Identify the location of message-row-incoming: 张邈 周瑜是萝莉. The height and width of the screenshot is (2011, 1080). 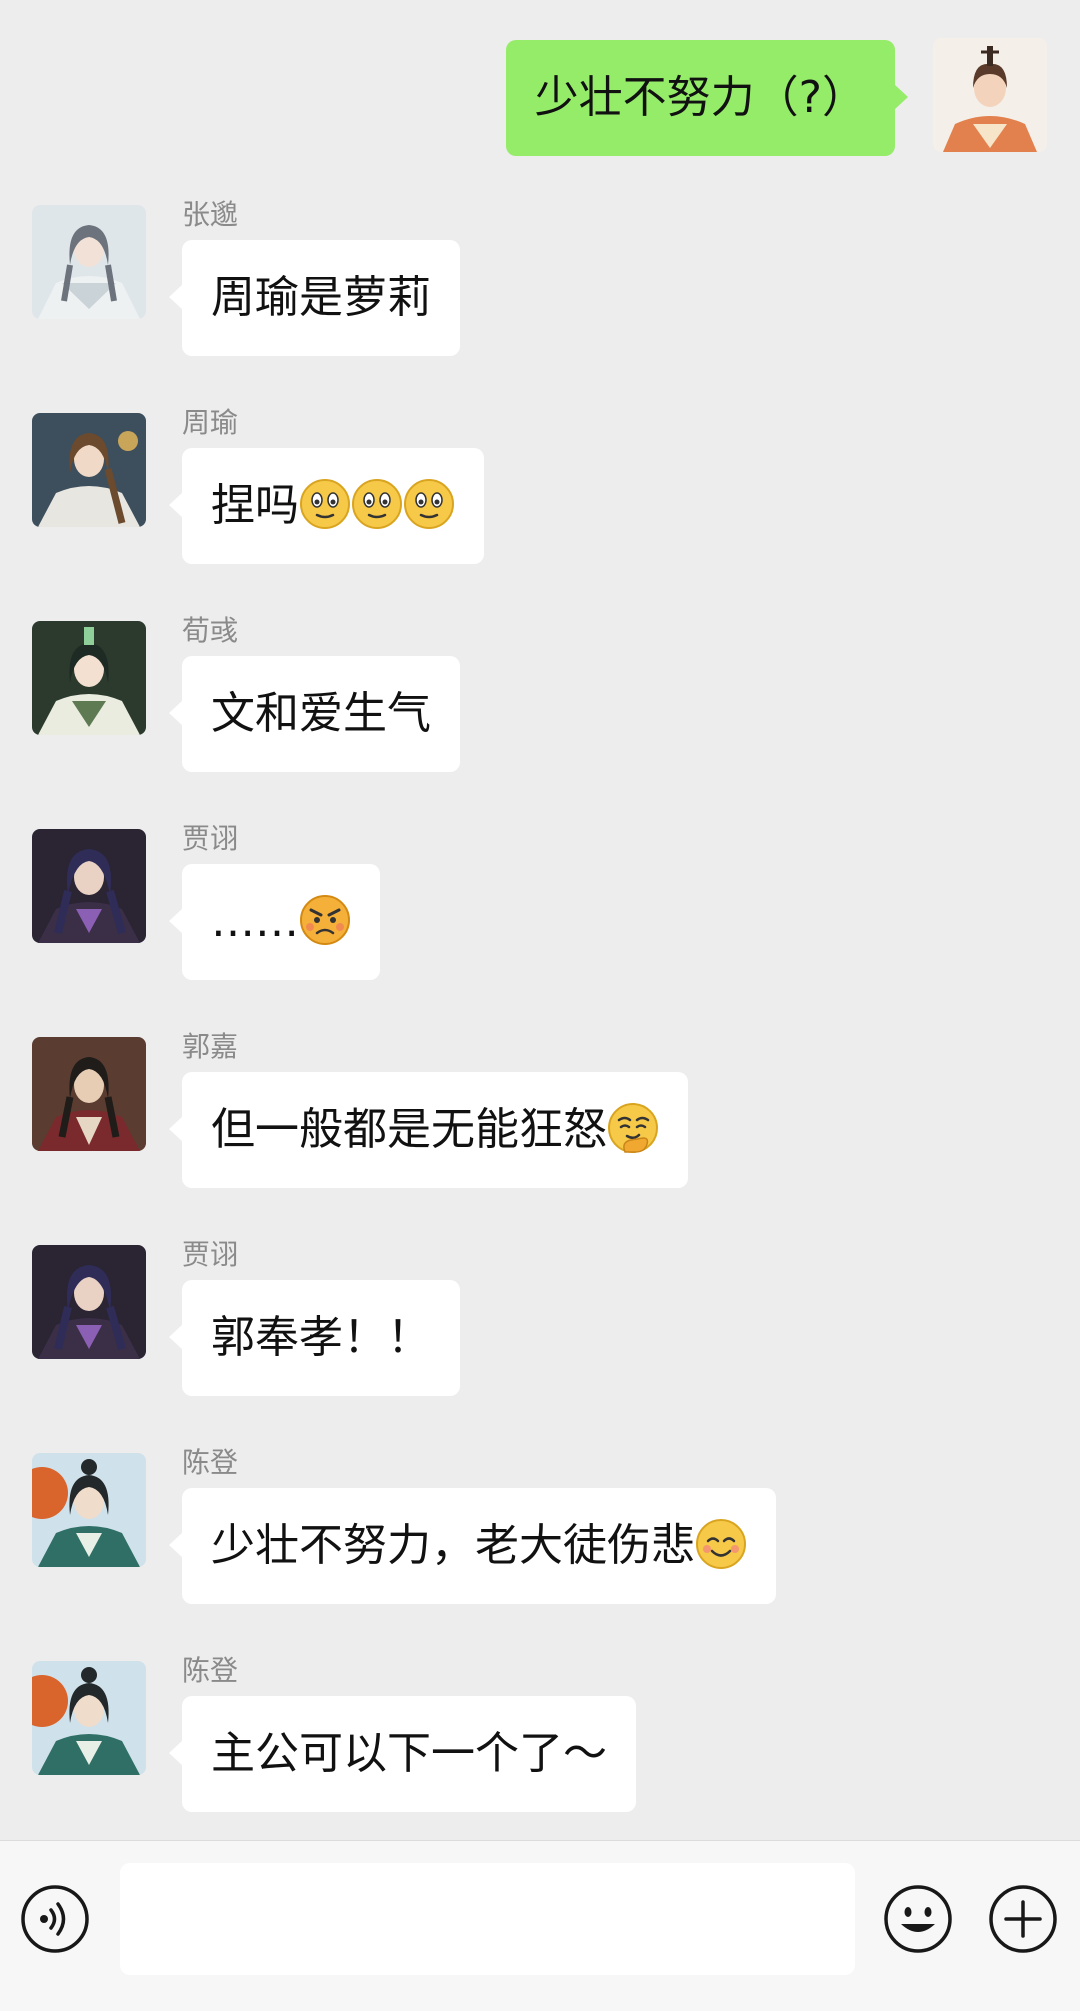
(540, 280).